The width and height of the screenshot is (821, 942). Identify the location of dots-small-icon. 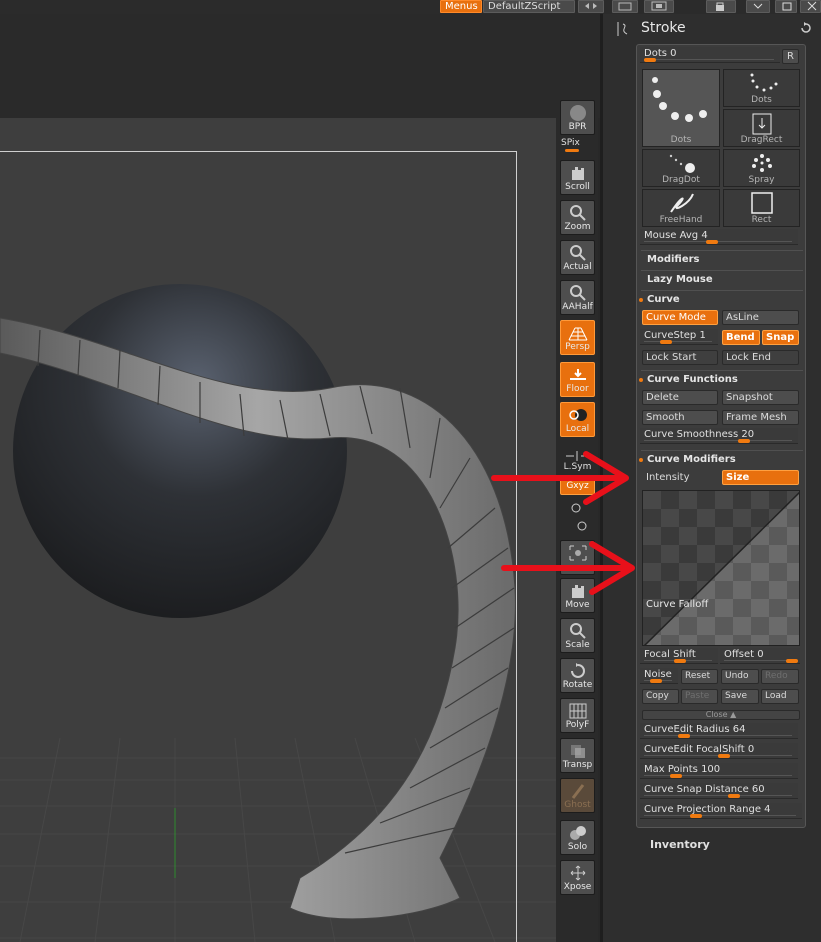
(764, 82).